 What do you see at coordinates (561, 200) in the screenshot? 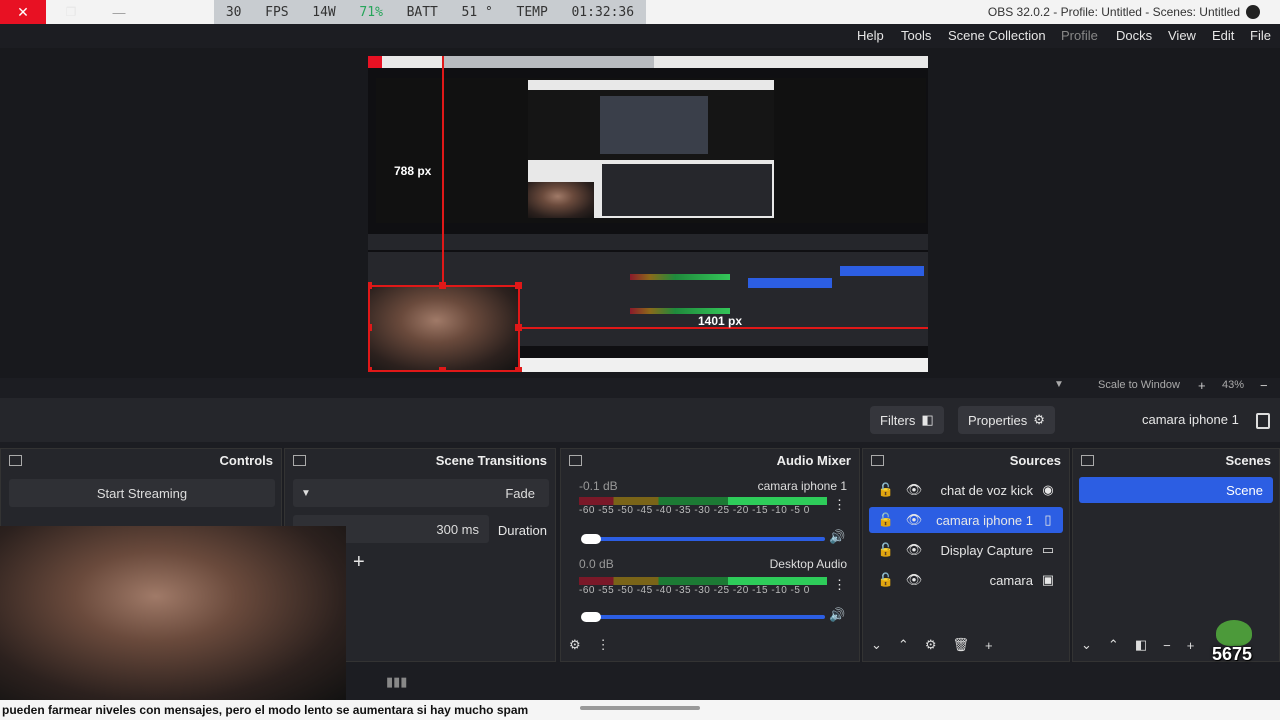
I see `nested-inner-cam` at bounding box center [561, 200].